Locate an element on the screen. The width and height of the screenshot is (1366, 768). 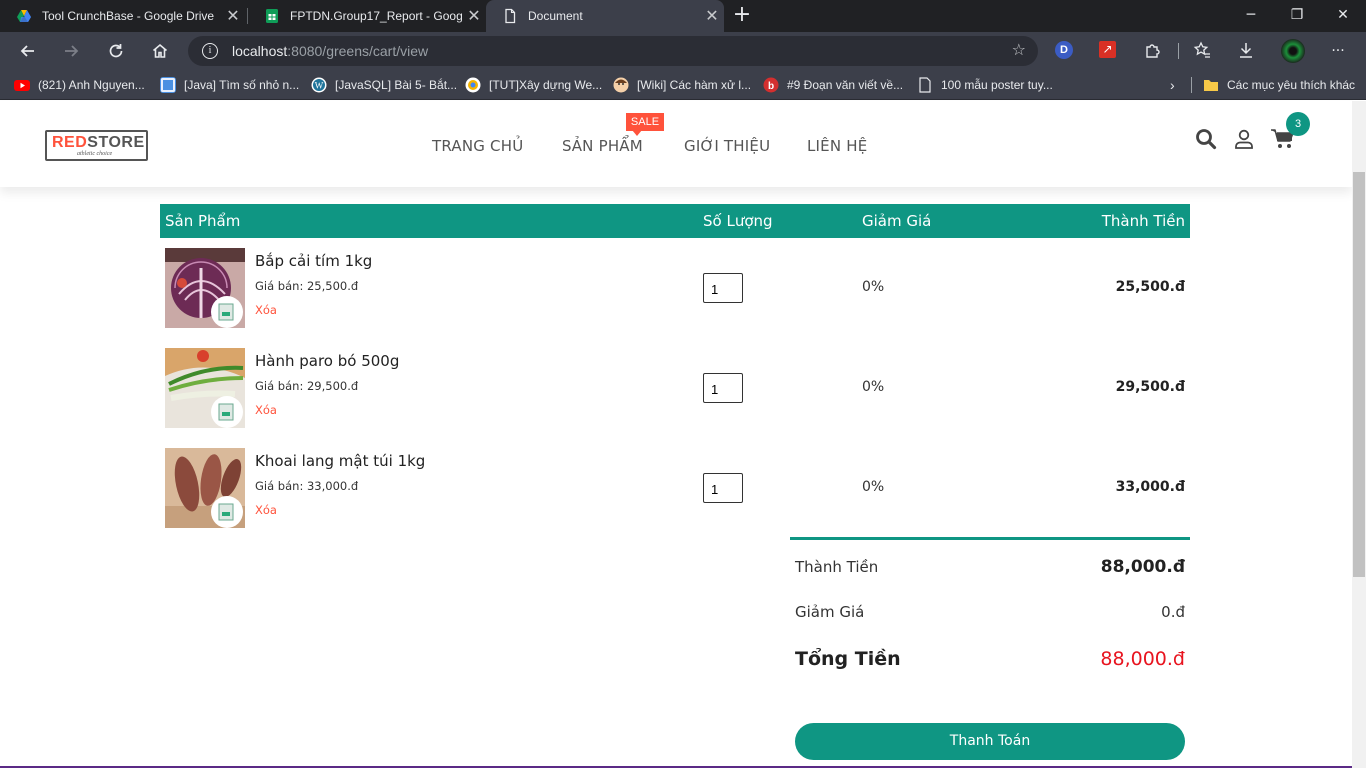
item-total: 29,500.đ is located at coordinates (1150, 387).